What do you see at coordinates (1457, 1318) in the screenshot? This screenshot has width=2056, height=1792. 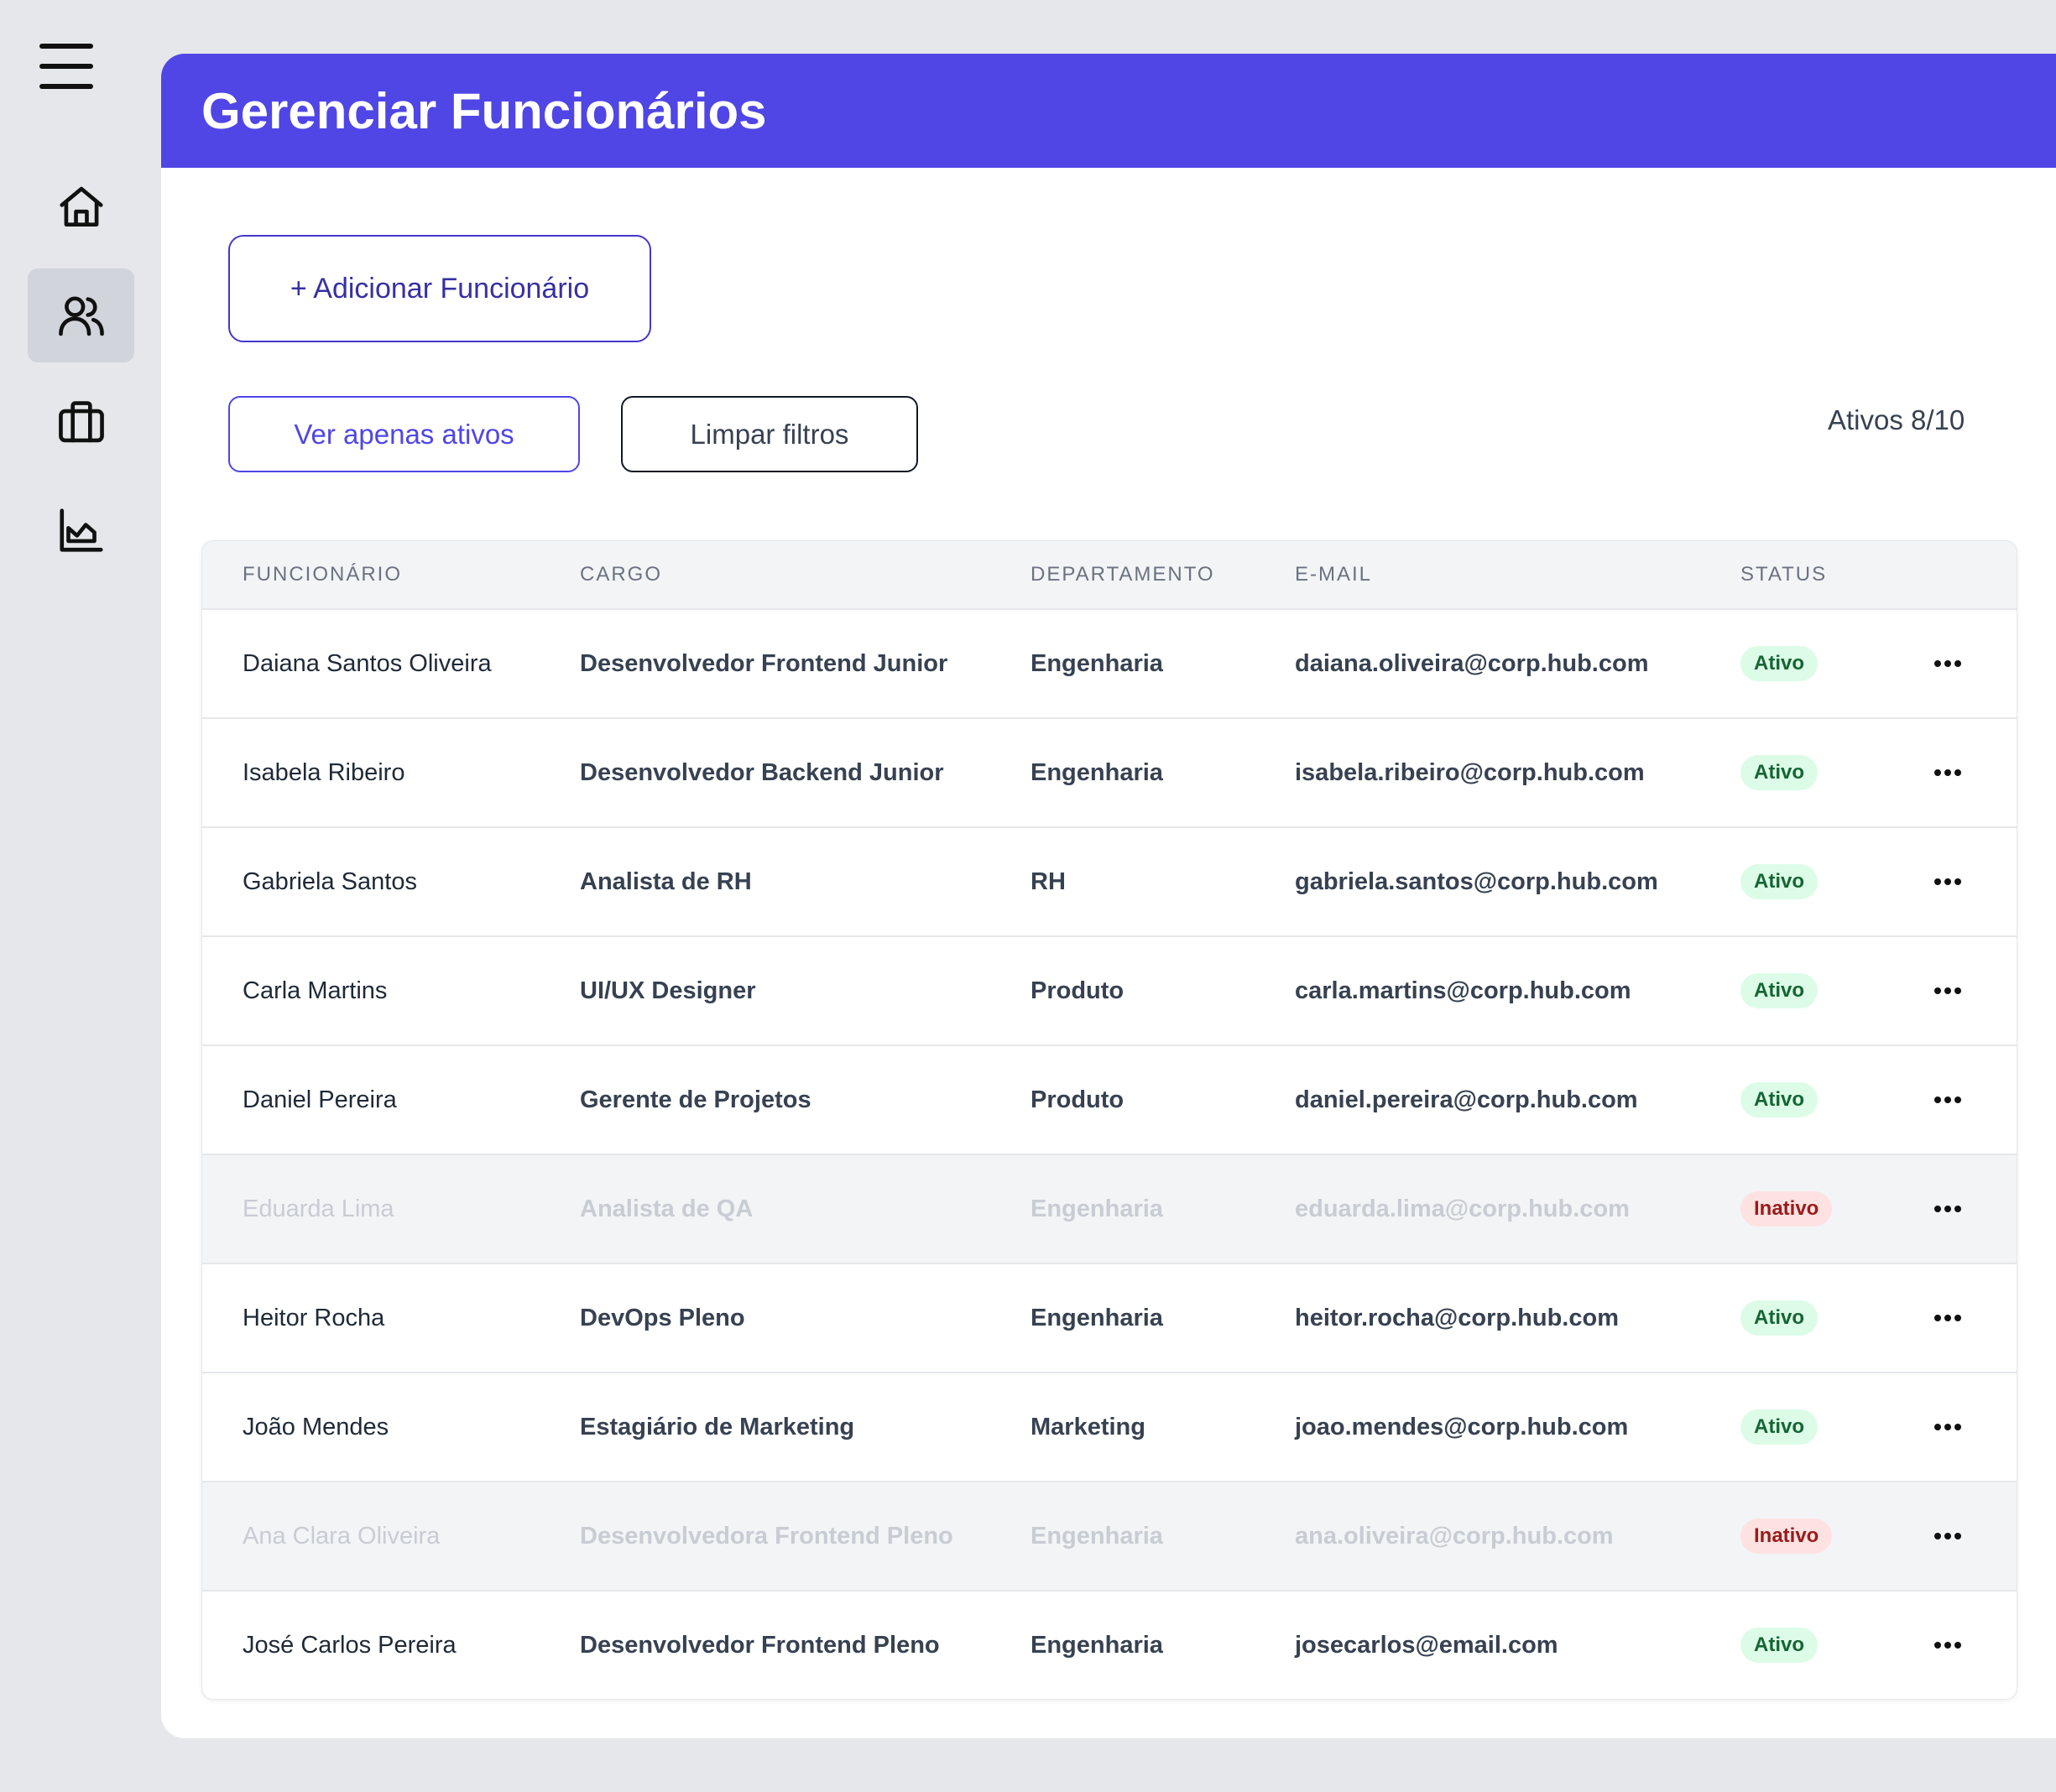 I see `employee-email: heitor.rocha@corp.hub.com` at bounding box center [1457, 1318].